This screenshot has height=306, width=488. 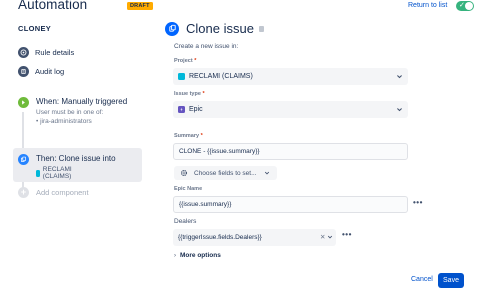 I want to click on epic-name-field-label: Epic Name, so click(x=188, y=189).